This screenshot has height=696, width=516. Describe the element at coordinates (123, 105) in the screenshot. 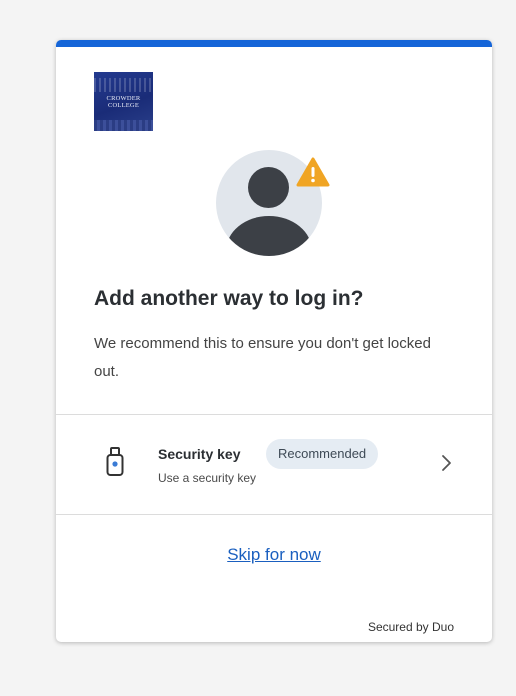

I see `logo-text-line2: COLLEGE` at that location.